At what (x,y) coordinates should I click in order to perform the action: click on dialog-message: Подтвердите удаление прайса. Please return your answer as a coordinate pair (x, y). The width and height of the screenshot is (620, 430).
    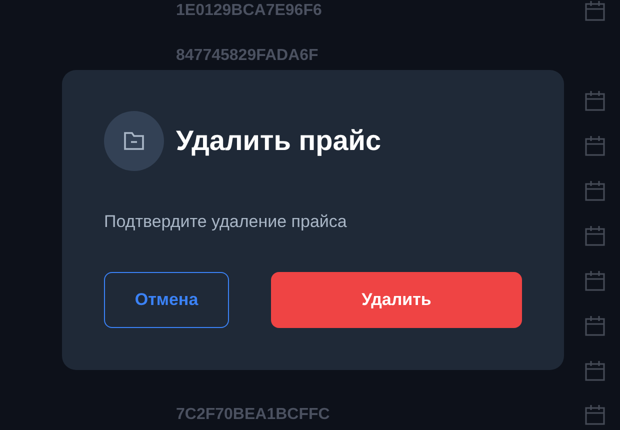
    Looking at the image, I should click on (226, 222).